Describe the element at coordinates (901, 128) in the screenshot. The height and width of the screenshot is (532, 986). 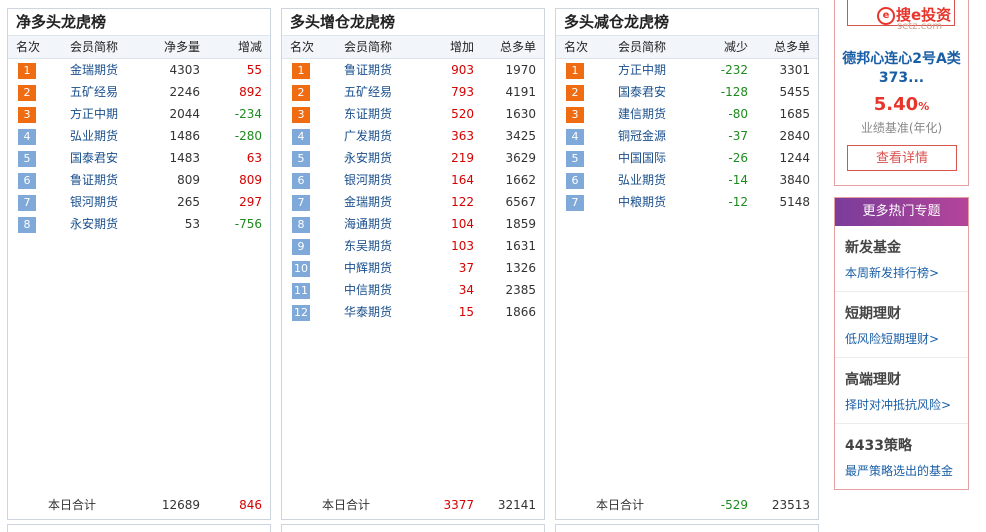
I see `fund-rate-desc: 业绩基准(年化)` at that location.